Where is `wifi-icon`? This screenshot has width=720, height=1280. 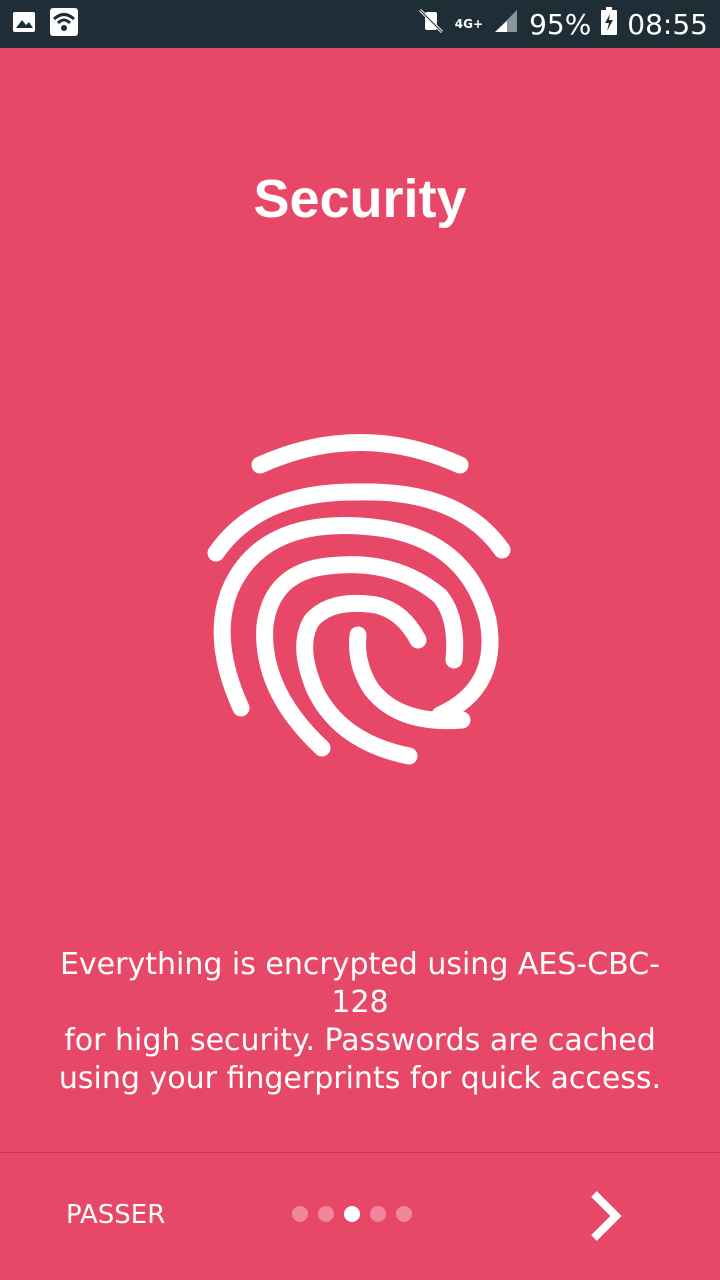
wifi-icon is located at coordinates (64, 22).